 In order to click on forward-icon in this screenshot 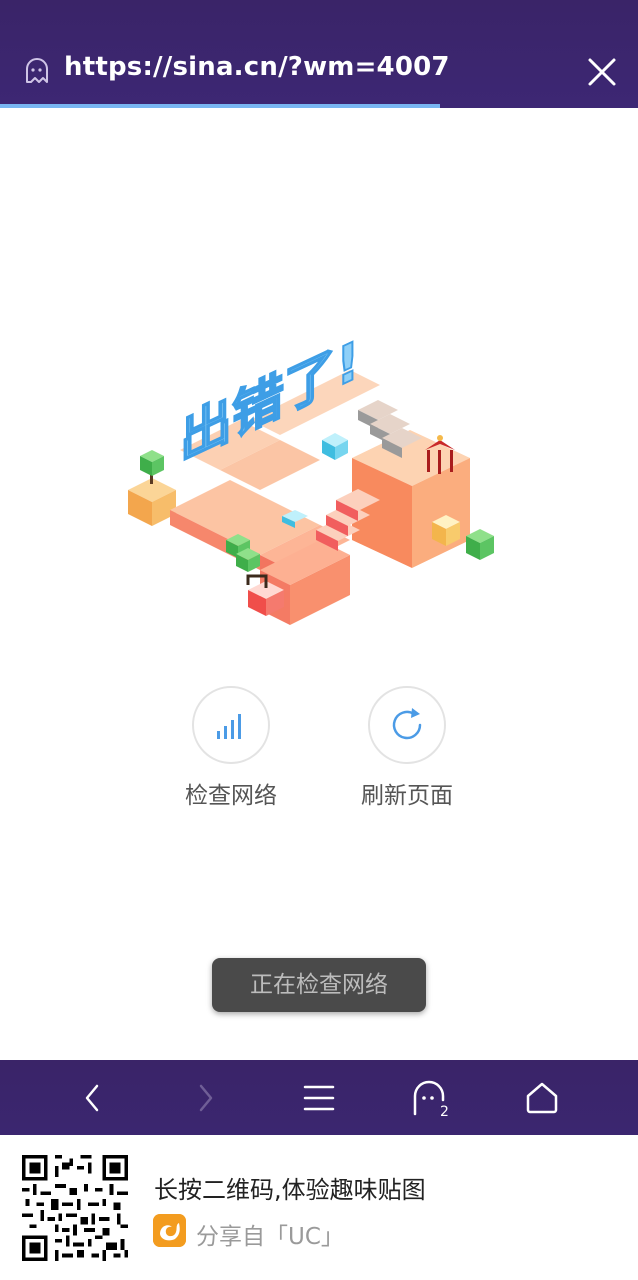, I will do `click(206, 1098)`.